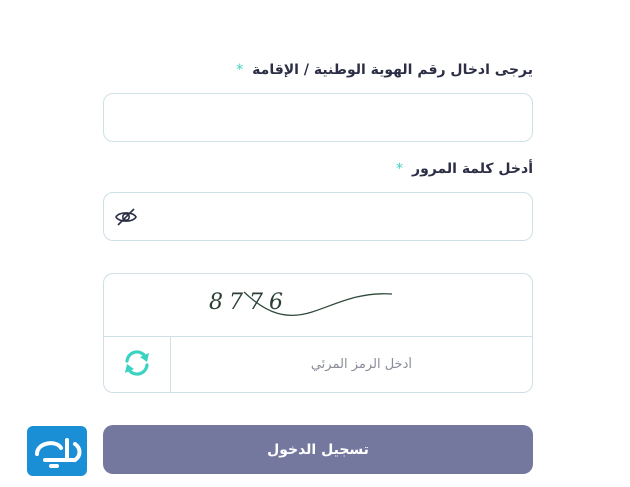 Image resolution: width=630 pixels, height=487 pixels. I want to click on login-button: تسجيل الدخول, so click(318, 449).